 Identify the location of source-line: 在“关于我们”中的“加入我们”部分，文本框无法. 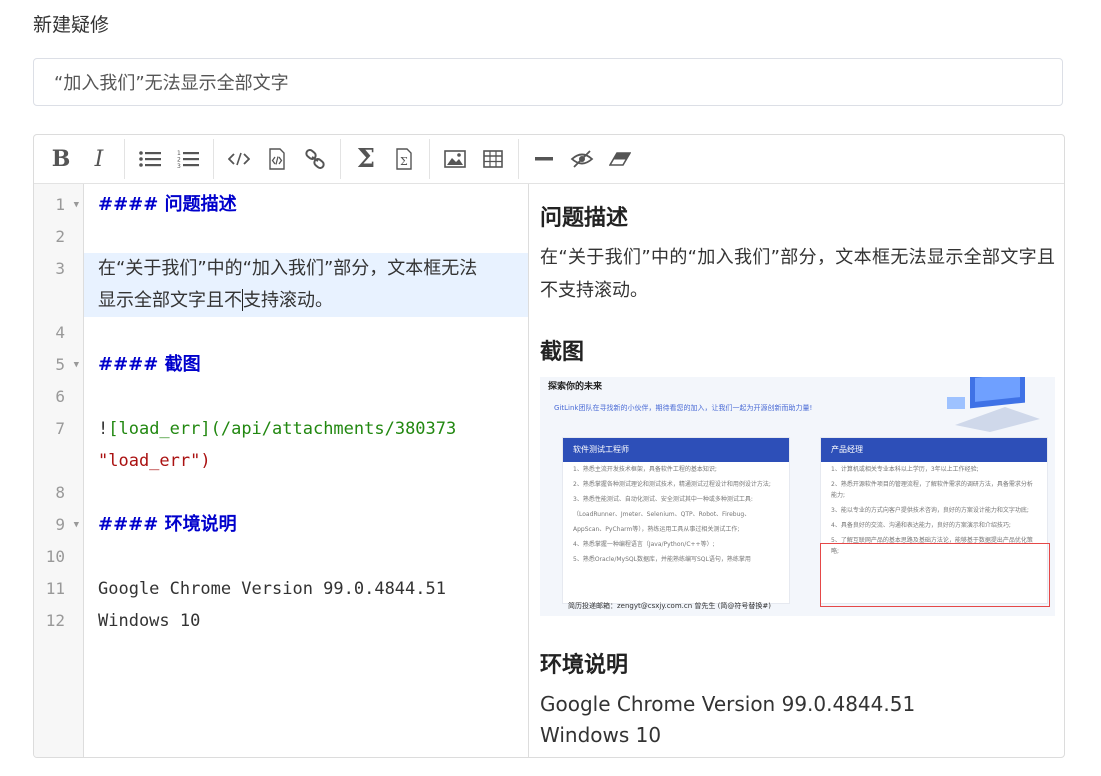
(288, 268).